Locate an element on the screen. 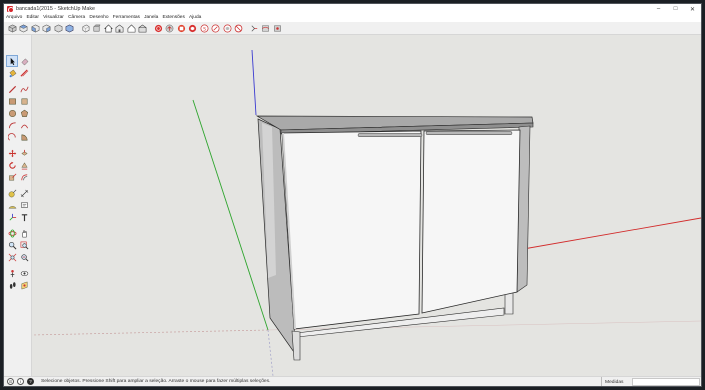 Image resolution: width=705 pixels, height=390 pixels. tape-measure-tool-icon is located at coordinates (12, 193).